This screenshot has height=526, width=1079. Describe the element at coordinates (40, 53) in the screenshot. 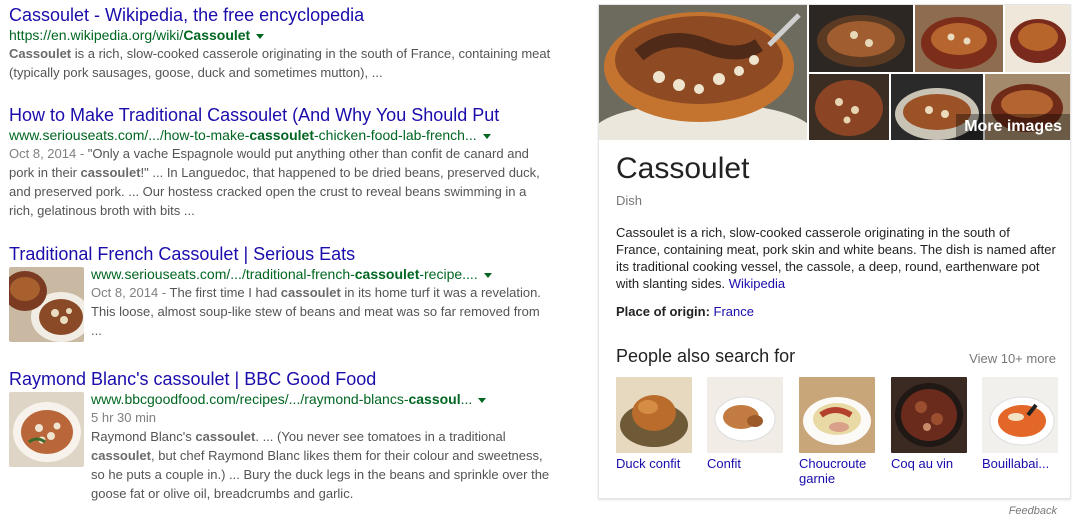

I see `snippet-keyword: Cassoulet` at that location.